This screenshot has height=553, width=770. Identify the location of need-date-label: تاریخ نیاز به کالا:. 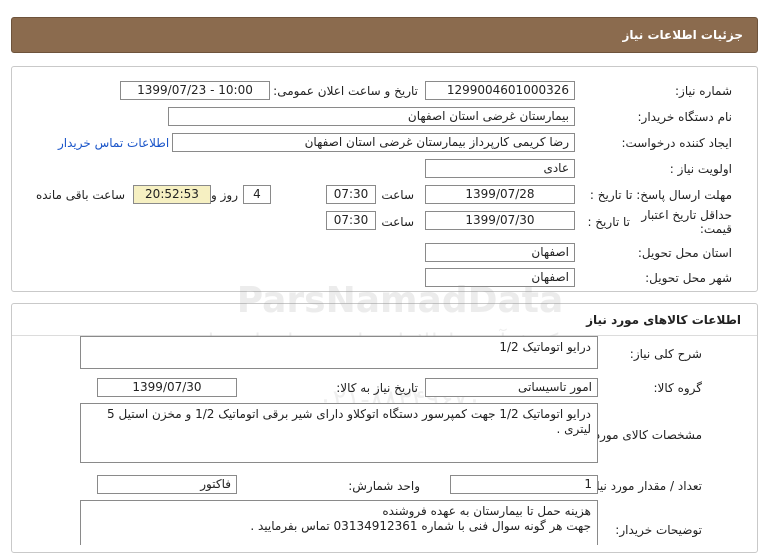
(377, 388).